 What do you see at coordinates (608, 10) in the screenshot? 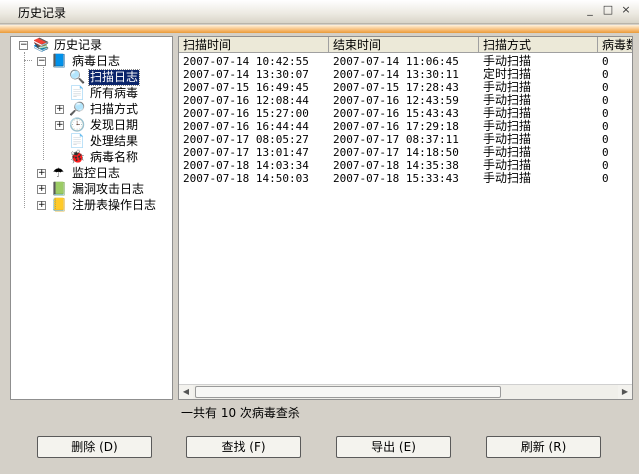
I see `maximize-button: □` at bounding box center [608, 10].